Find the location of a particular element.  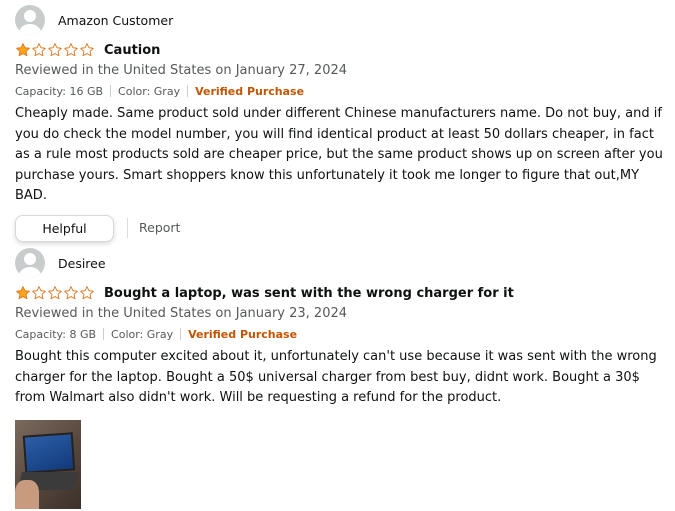

reviewer-profile: Desiree is located at coordinates (340, 263).